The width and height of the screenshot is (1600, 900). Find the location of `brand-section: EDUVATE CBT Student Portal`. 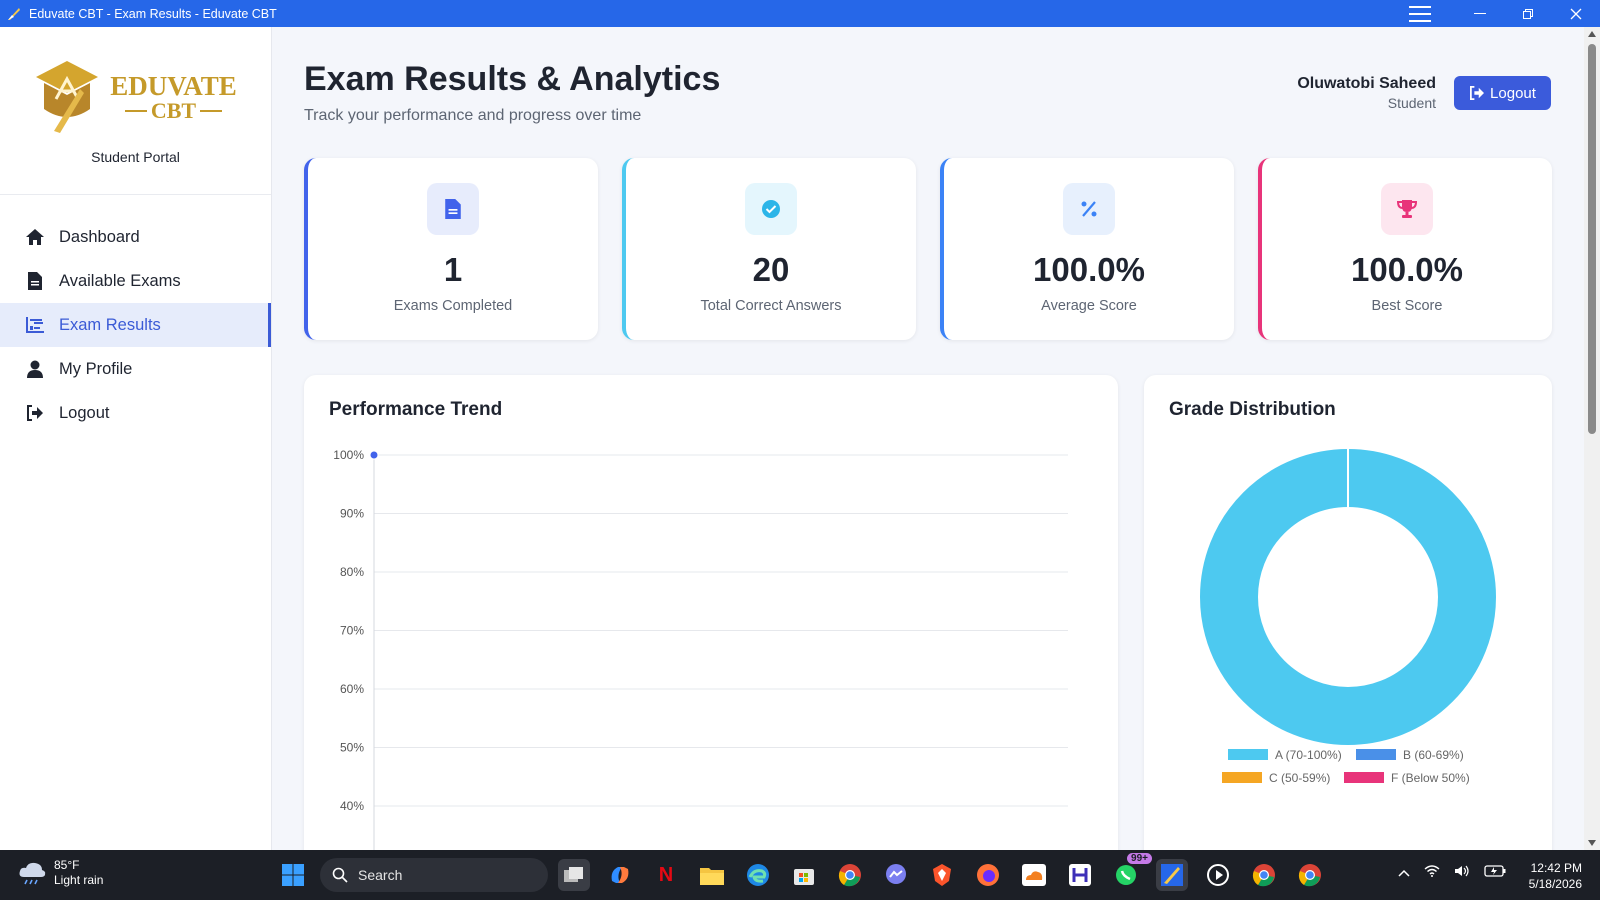

brand-section: EDUVATE CBT Student Portal is located at coordinates (135, 111).